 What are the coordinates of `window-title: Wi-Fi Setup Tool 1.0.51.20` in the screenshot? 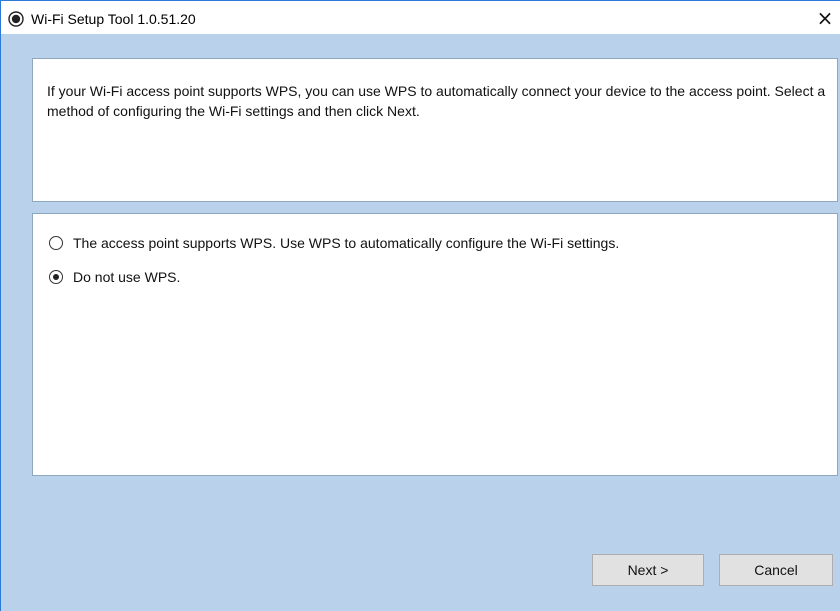 It's located at (113, 19).